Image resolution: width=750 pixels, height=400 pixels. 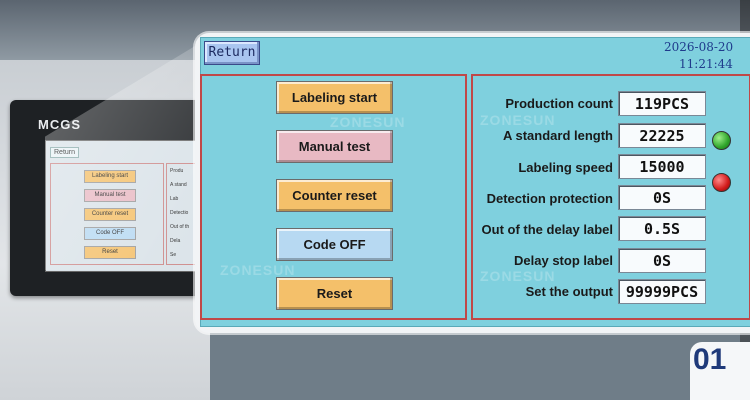 What do you see at coordinates (334, 293) in the screenshot?
I see `reset-button: Reset` at bounding box center [334, 293].